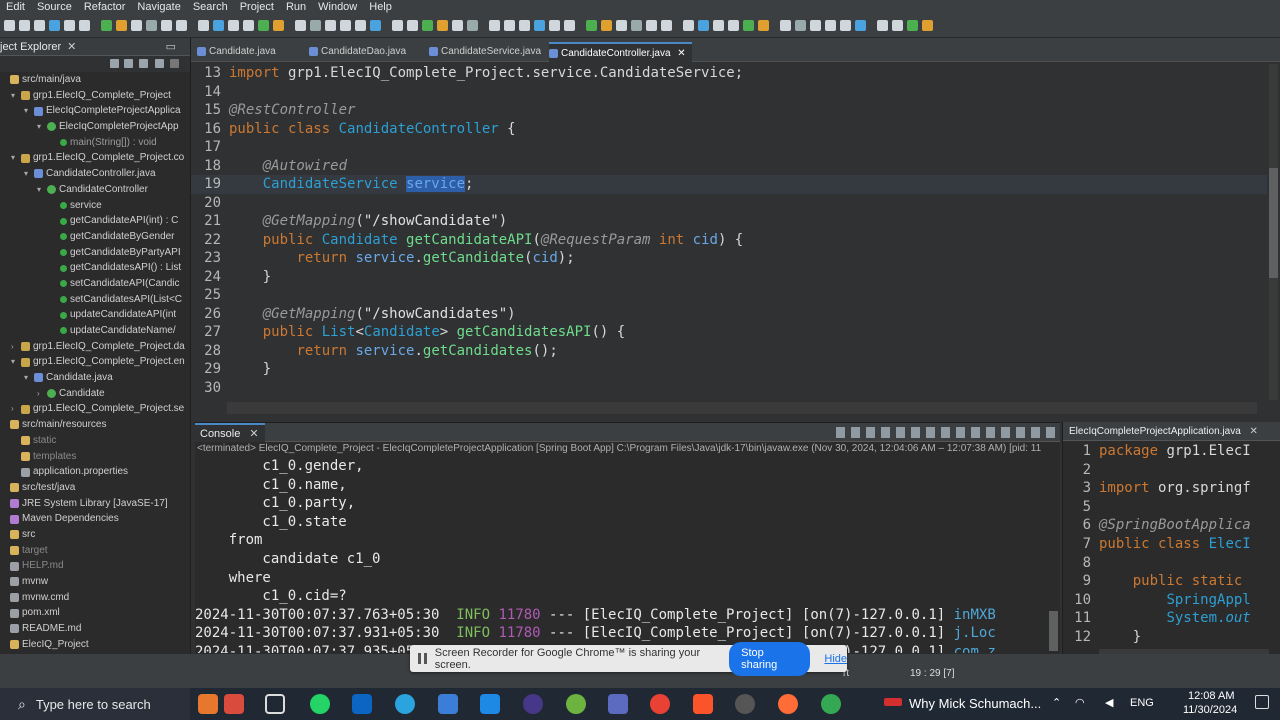 This screenshot has width=1280, height=720. Describe the element at coordinates (729, 92) in the screenshot. I see `code-line: 14` at that location.